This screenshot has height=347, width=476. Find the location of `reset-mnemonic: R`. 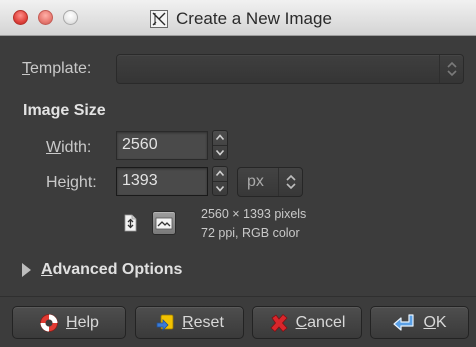

reset-mnemonic: R is located at coordinates (188, 322).